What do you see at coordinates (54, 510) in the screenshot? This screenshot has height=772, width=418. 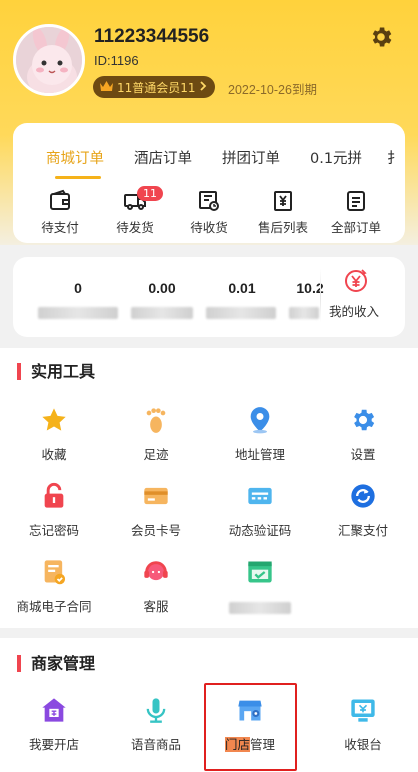 I see `tool-forgot-password: 忘记密码` at bounding box center [54, 510].